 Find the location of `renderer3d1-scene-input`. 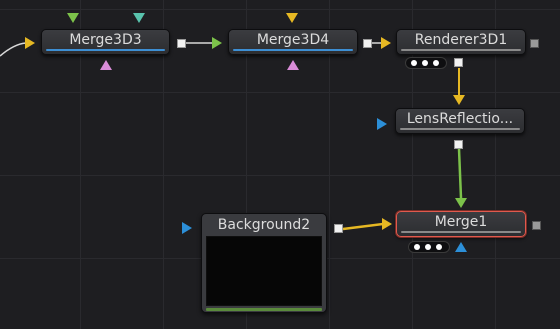

renderer3d1-scene-input is located at coordinates (386, 43).